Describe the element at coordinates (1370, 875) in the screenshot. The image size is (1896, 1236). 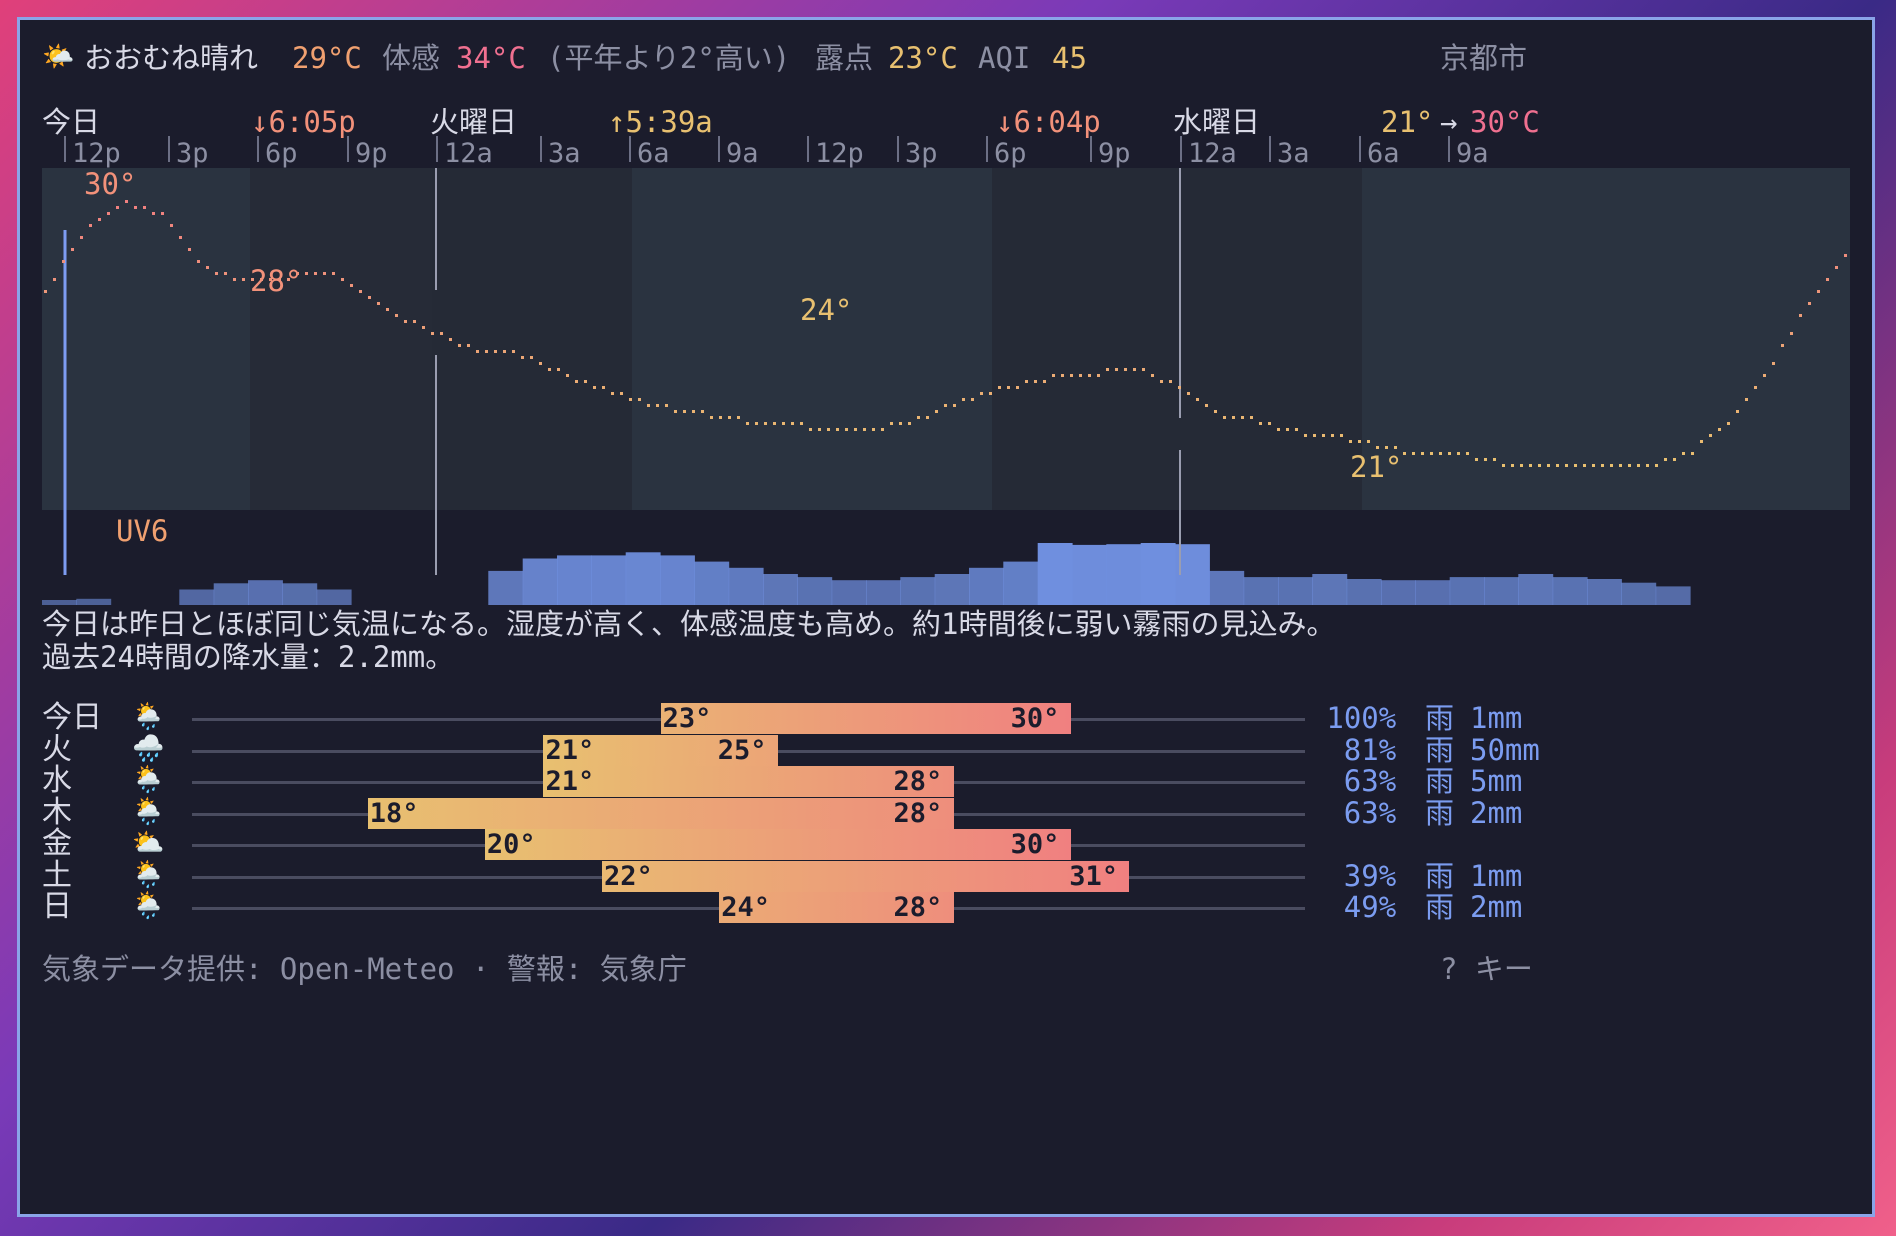
I see `forecast-precip-probability: 39%` at that location.